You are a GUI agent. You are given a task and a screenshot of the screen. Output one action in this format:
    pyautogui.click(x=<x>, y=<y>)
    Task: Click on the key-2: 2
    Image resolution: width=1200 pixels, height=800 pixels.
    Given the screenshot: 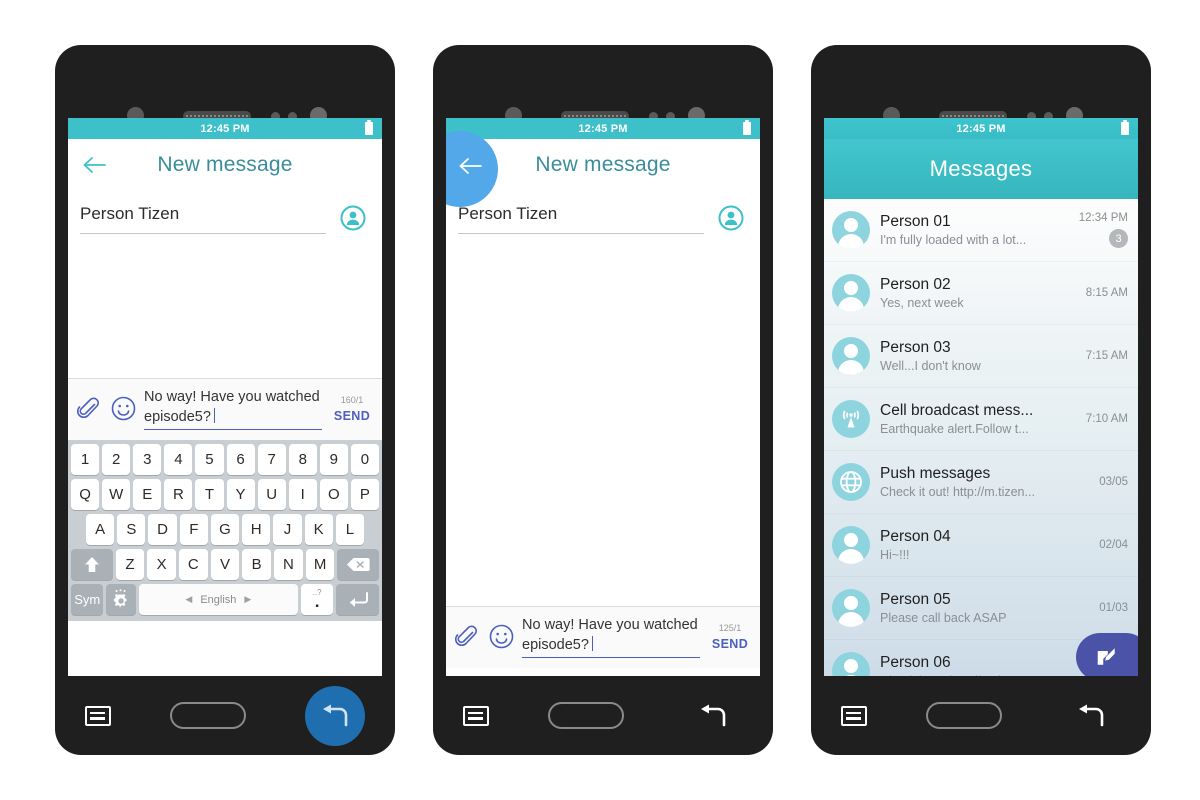 What is the action you would take?
    pyautogui.click(x=116, y=459)
    